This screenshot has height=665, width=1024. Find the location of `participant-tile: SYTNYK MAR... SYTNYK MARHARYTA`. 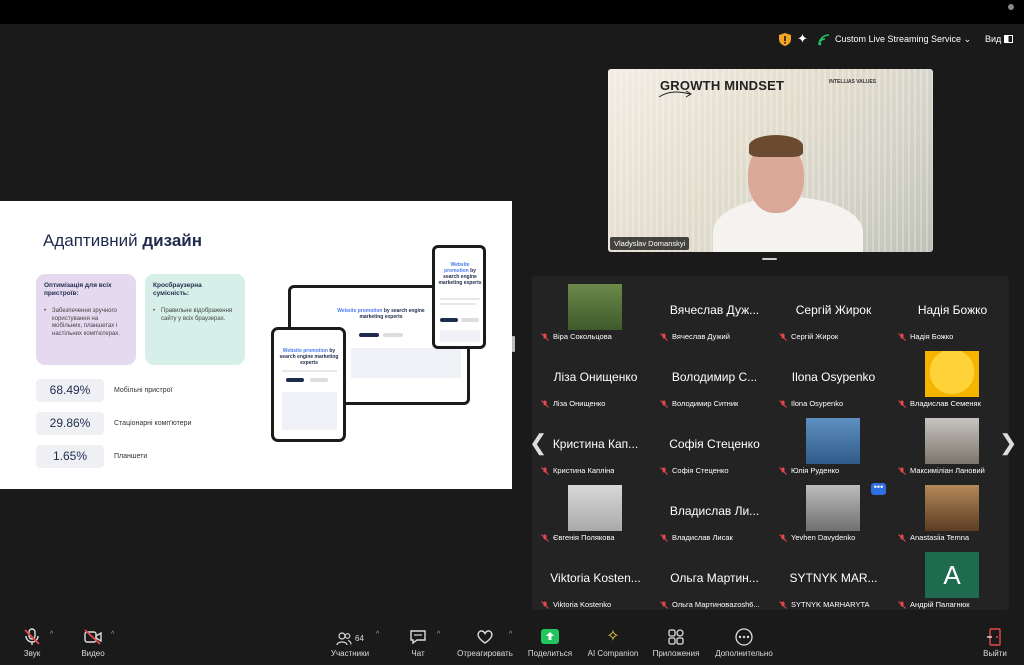

participant-tile: SYTNYK MAR... SYTNYK MARHARYTA is located at coordinates (833, 580).